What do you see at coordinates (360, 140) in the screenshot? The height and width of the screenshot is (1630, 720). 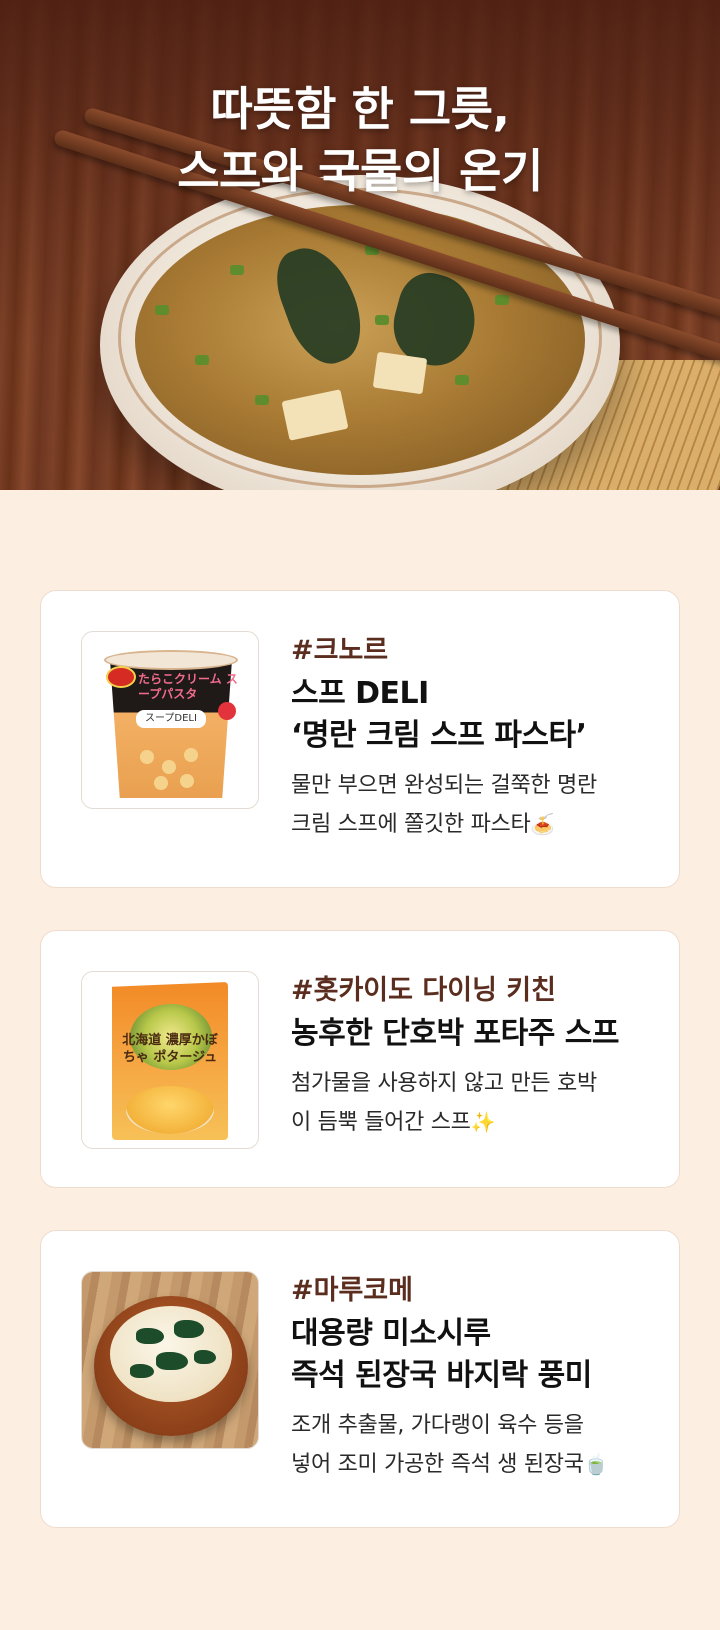 I see `page-title: 따뜻함 한 그릇, 스프와 국물의 온기` at bounding box center [360, 140].